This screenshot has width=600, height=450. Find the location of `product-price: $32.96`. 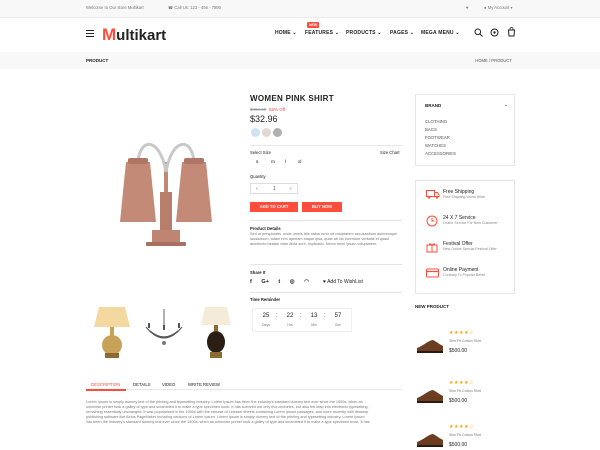

product-price: $32.96 is located at coordinates (264, 119).